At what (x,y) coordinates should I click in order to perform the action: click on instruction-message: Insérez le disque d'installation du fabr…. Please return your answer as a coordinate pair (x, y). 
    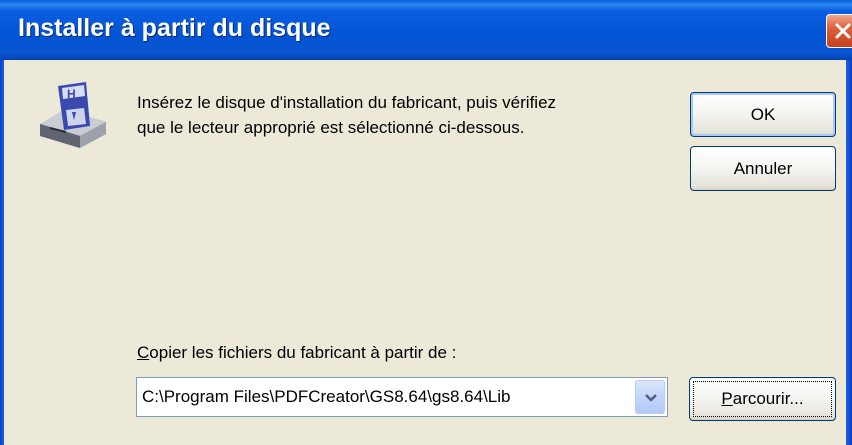
    Looking at the image, I should click on (407, 115).